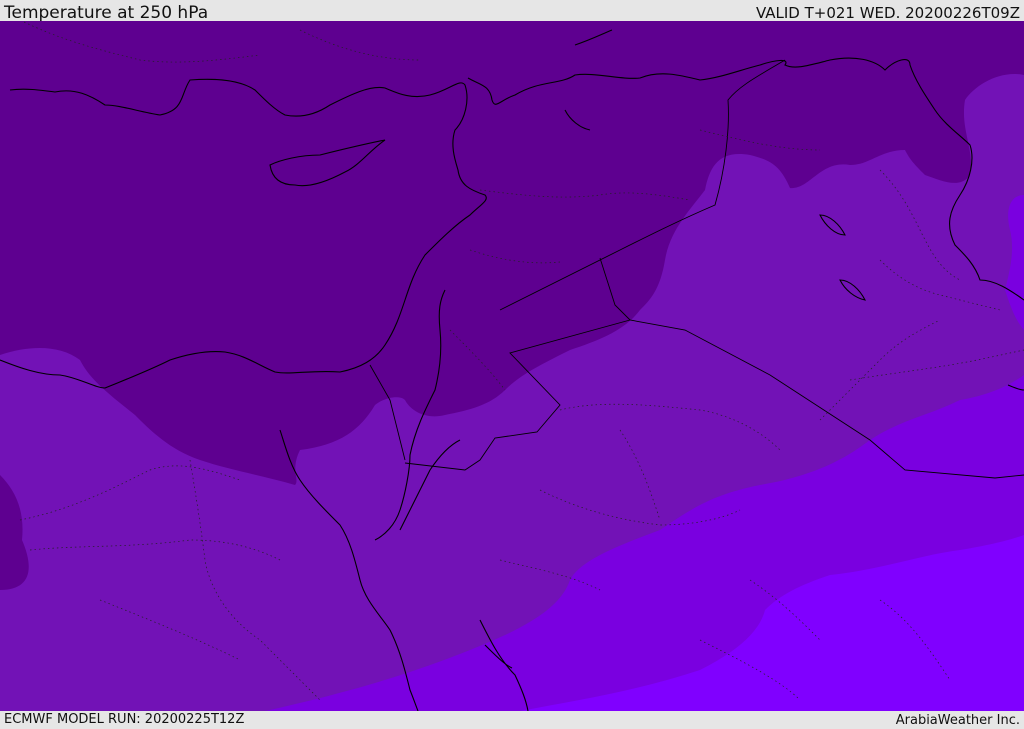 This screenshot has width=1024, height=729. What do you see at coordinates (124, 719) in the screenshot?
I see `model-run-label: ECMWF MODEL RUN: 20200225T12Z` at bounding box center [124, 719].